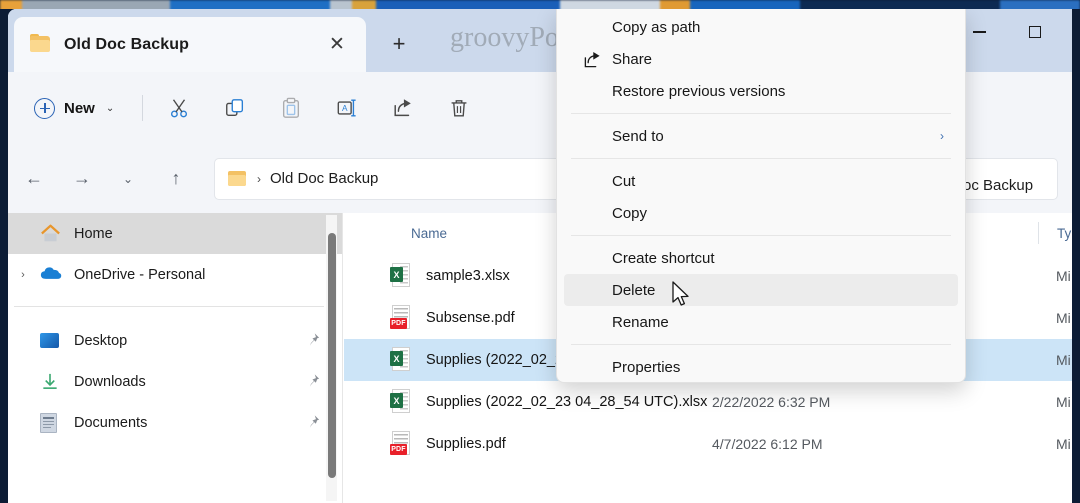 The image size is (1080, 503). What do you see at coordinates (34, 179) in the screenshot?
I see `back-button: ←` at bounding box center [34, 179].